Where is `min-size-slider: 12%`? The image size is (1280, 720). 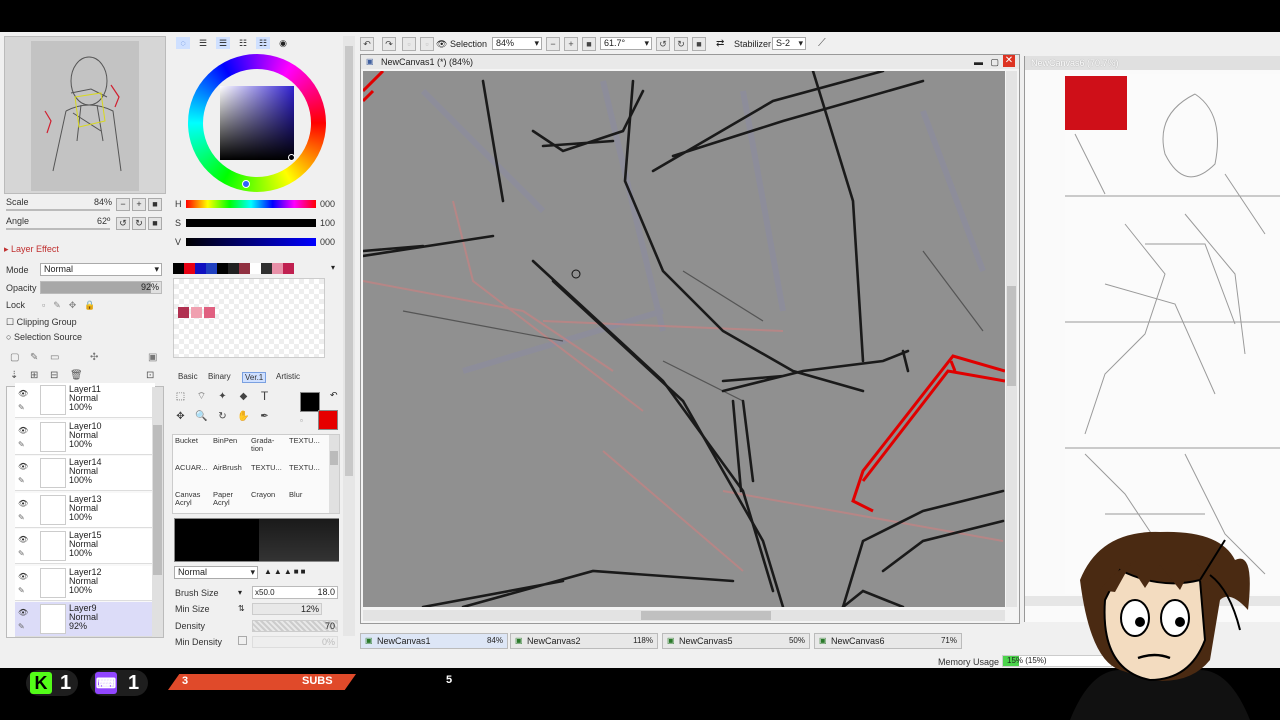
min-size-slider: 12% is located at coordinates (287, 609).